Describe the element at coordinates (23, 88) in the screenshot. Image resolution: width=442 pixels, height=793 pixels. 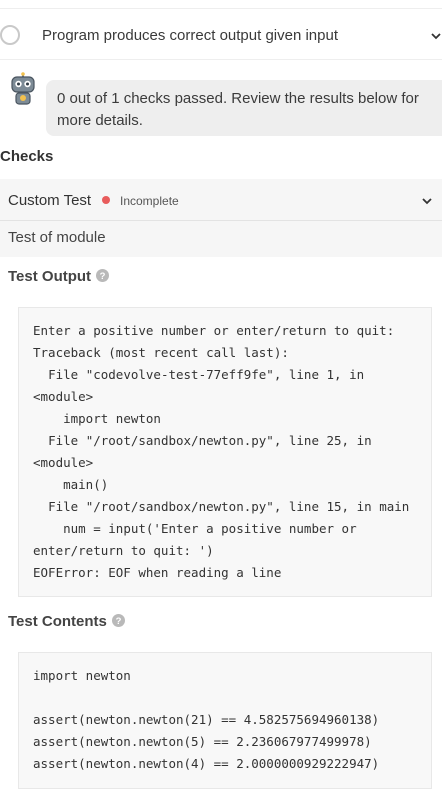
I see `robot-icon` at that location.